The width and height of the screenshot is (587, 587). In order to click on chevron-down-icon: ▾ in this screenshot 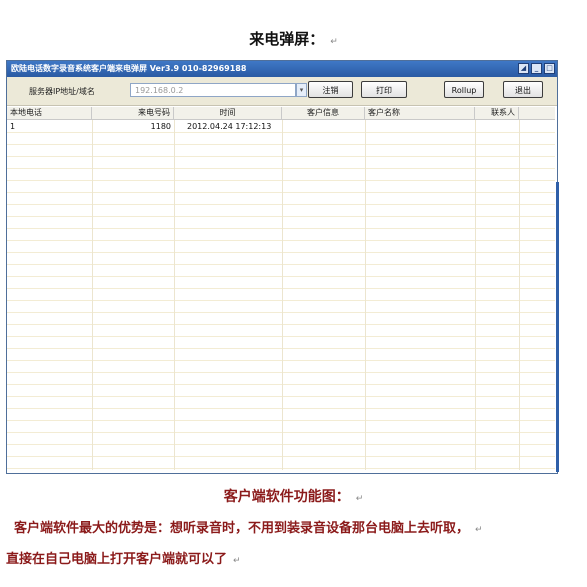, I will do `click(301, 90)`.